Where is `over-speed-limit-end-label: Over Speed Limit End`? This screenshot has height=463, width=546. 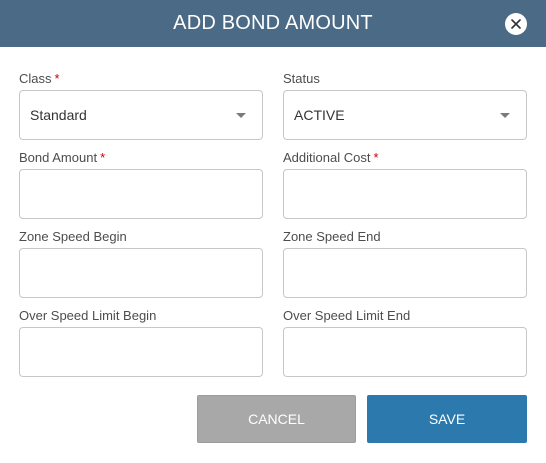 over-speed-limit-end-label: Over Speed Limit End is located at coordinates (347, 315).